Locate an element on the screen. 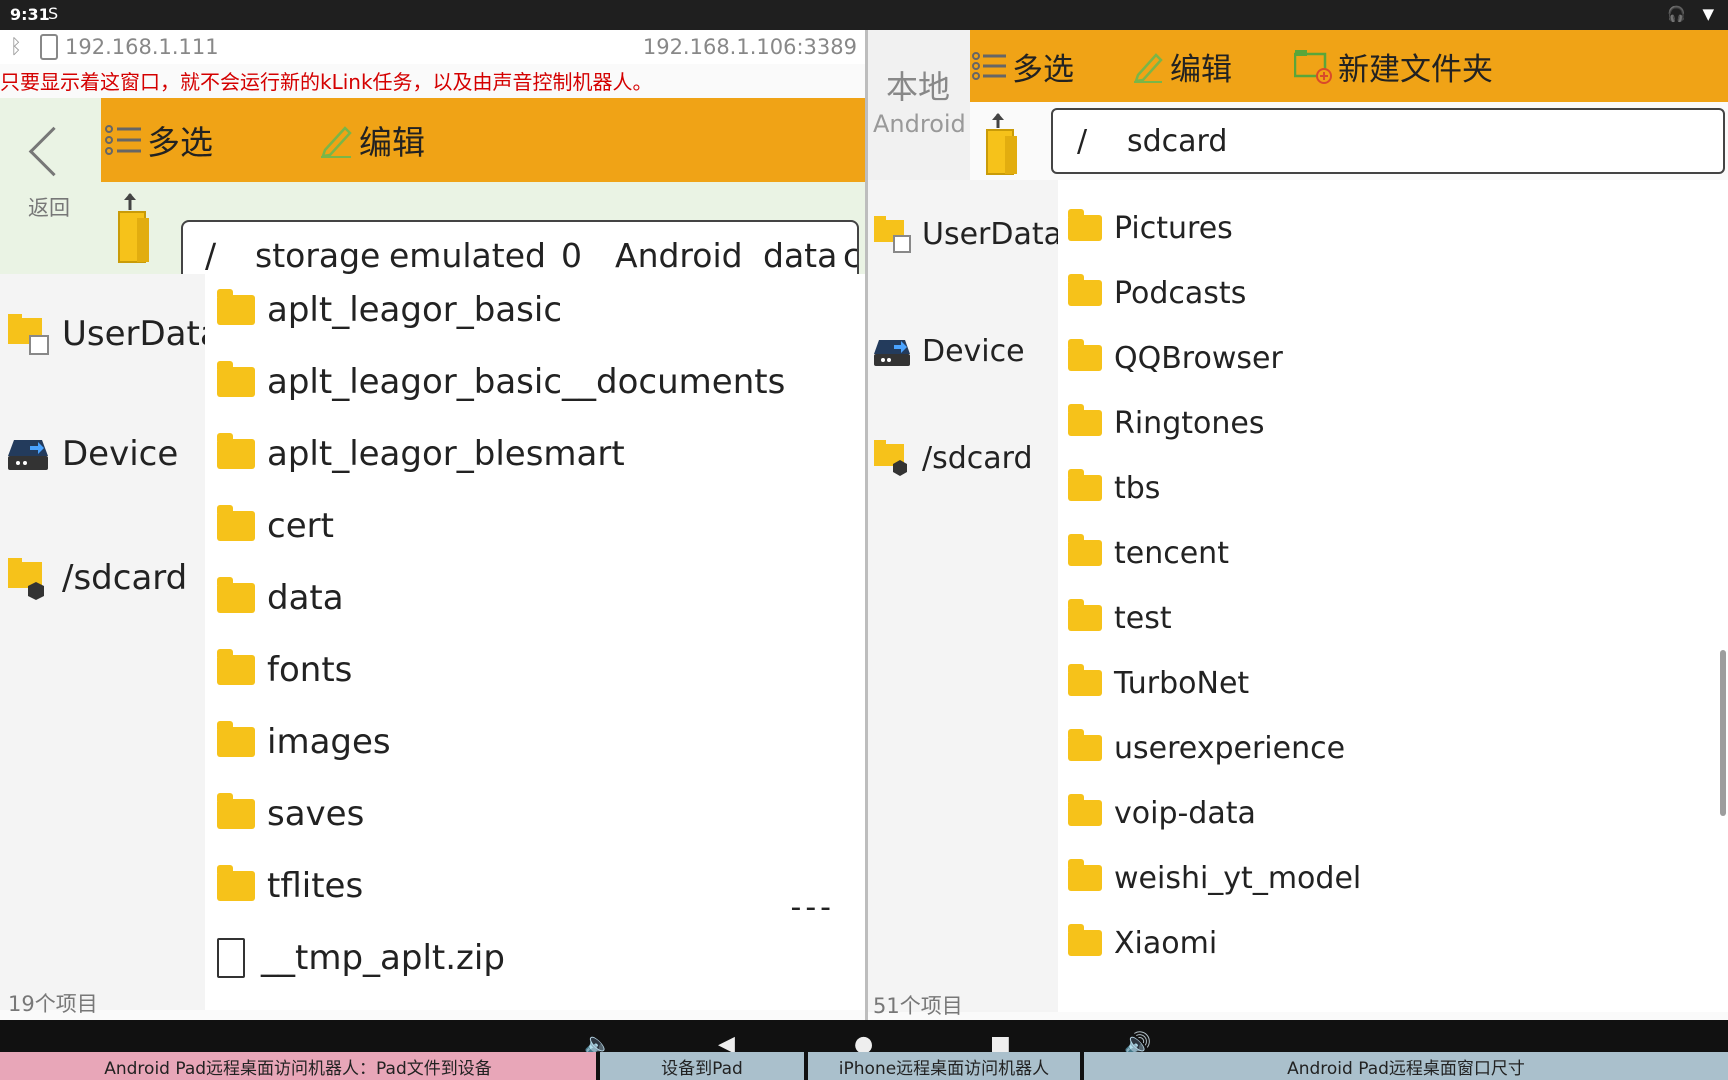  tab-label: Android Pad远程桌面访问机器人：Pad文件到设备 is located at coordinates (298, 1068).